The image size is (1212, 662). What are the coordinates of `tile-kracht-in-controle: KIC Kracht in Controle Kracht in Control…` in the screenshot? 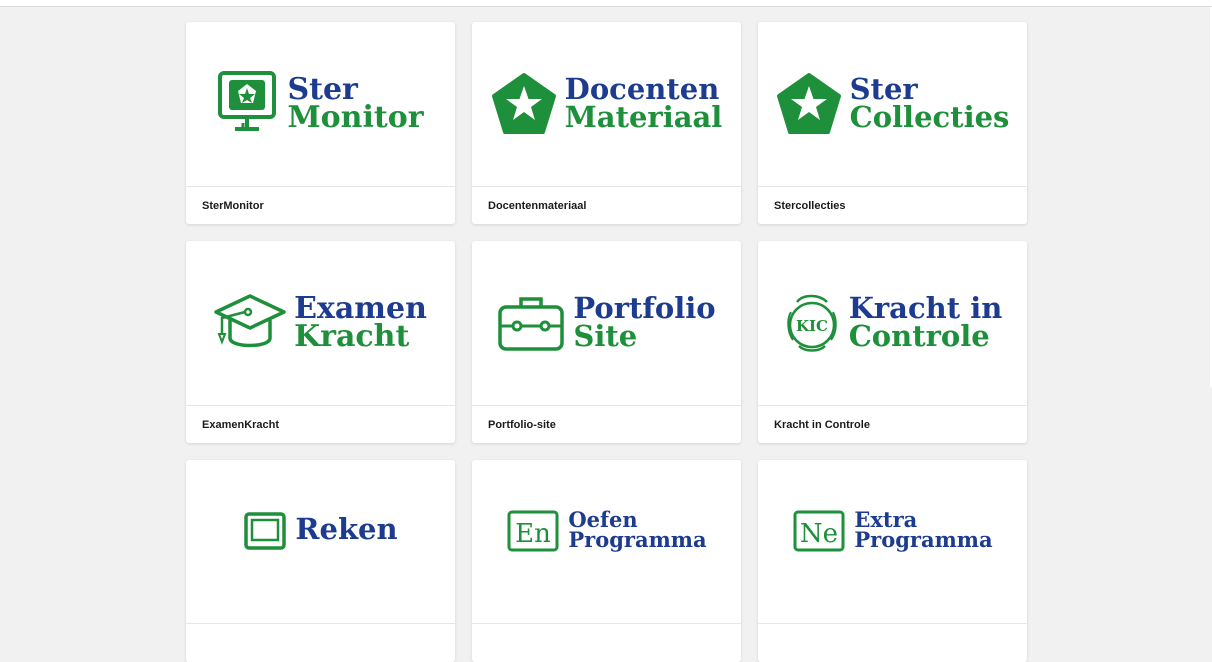 It's located at (892, 342).